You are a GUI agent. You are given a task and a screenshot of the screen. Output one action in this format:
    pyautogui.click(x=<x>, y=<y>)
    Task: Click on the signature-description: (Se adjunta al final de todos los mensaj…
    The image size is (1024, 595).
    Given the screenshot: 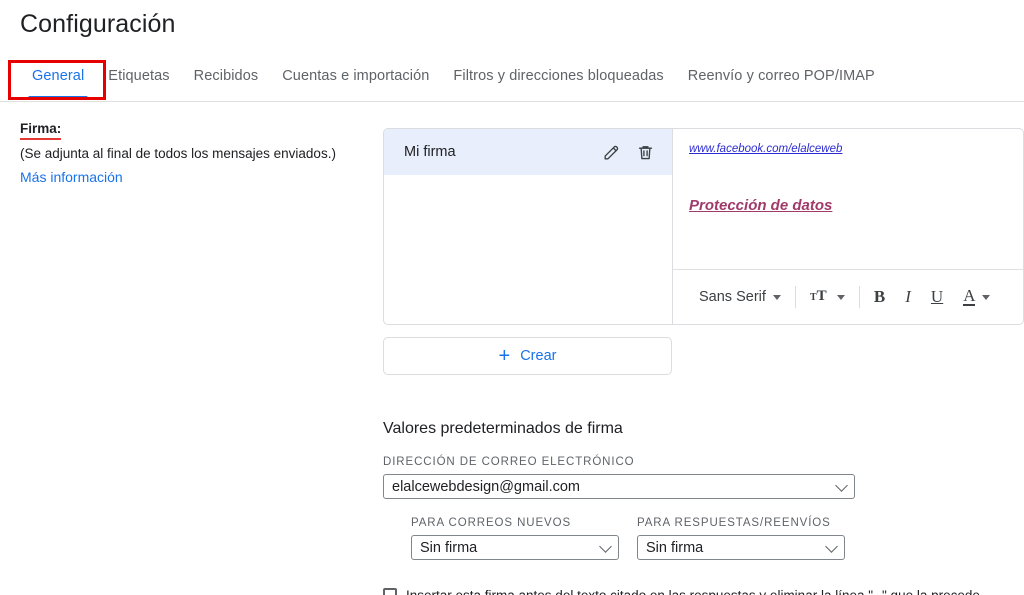 What is the action you would take?
    pyautogui.click(x=178, y=153)
    